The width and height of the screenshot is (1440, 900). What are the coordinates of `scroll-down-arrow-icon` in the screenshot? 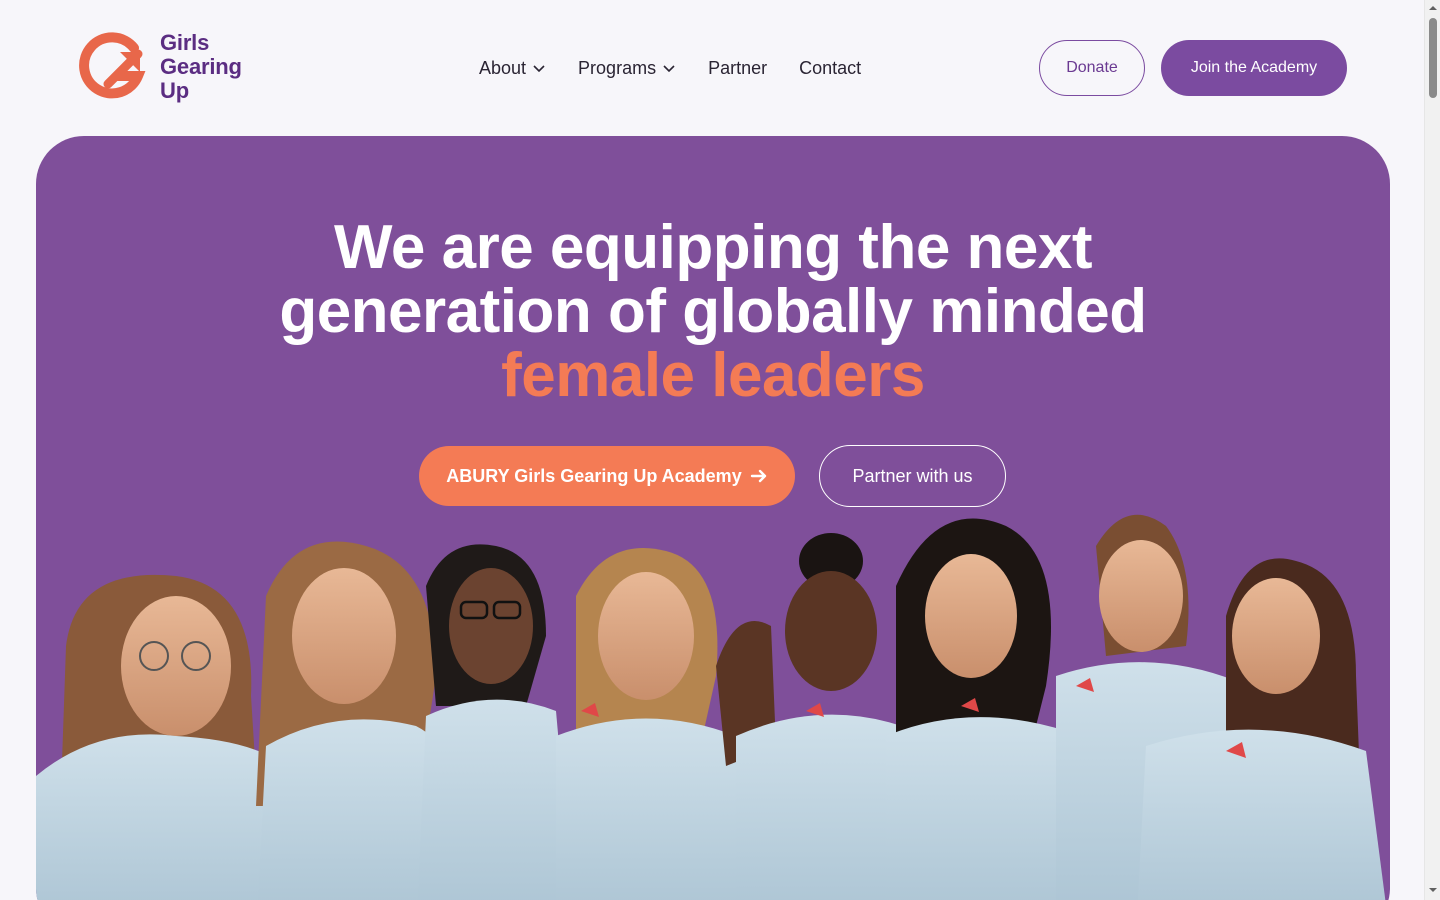 It's located at (1433, 890).